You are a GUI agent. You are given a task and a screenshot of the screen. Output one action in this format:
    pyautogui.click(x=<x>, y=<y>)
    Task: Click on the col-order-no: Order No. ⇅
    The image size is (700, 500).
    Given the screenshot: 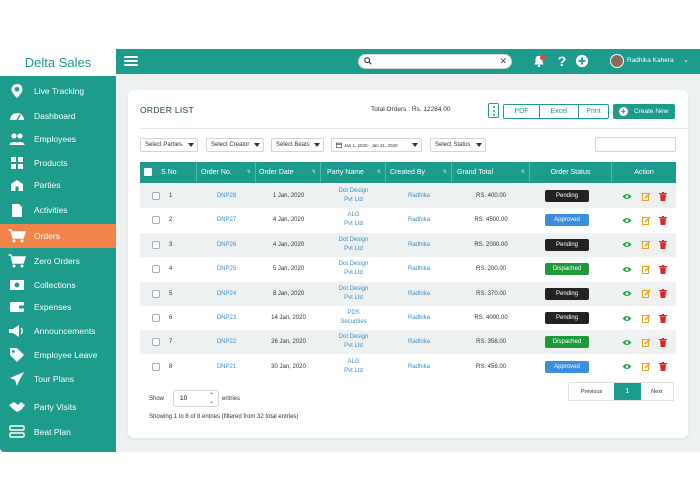 What is the action you would take?
    pyautogui.click(x=226, y=172)
    